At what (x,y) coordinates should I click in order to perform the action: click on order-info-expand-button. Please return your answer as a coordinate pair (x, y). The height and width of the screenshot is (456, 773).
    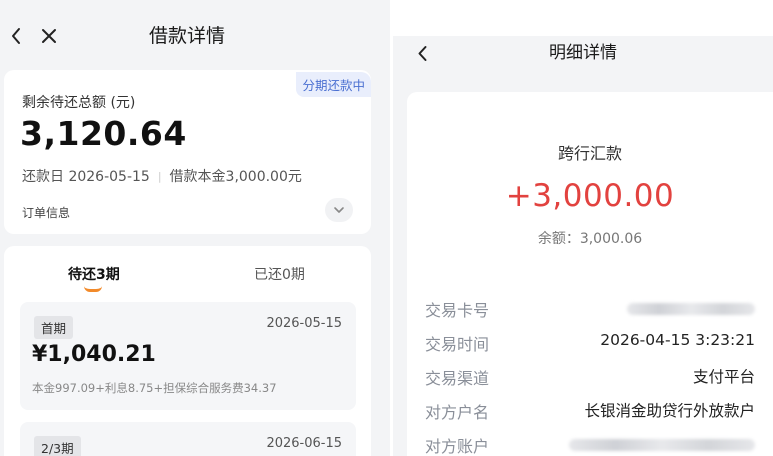
    Looking at the image, I should click on (339, 210).